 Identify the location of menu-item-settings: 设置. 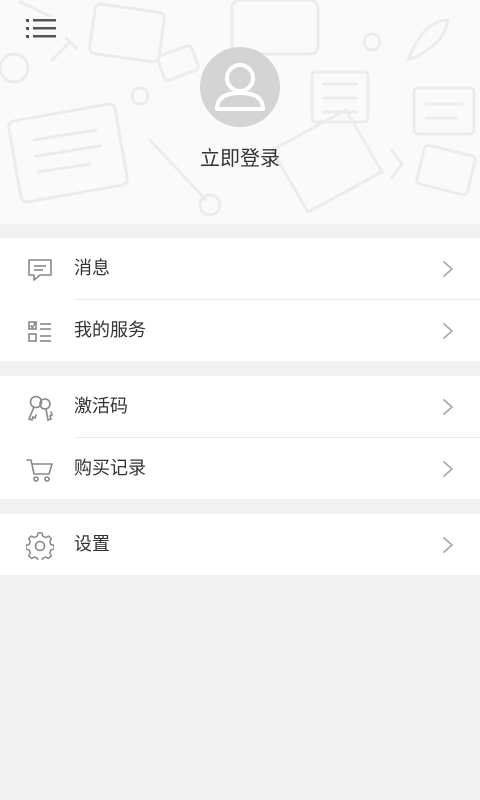
(240, 544).